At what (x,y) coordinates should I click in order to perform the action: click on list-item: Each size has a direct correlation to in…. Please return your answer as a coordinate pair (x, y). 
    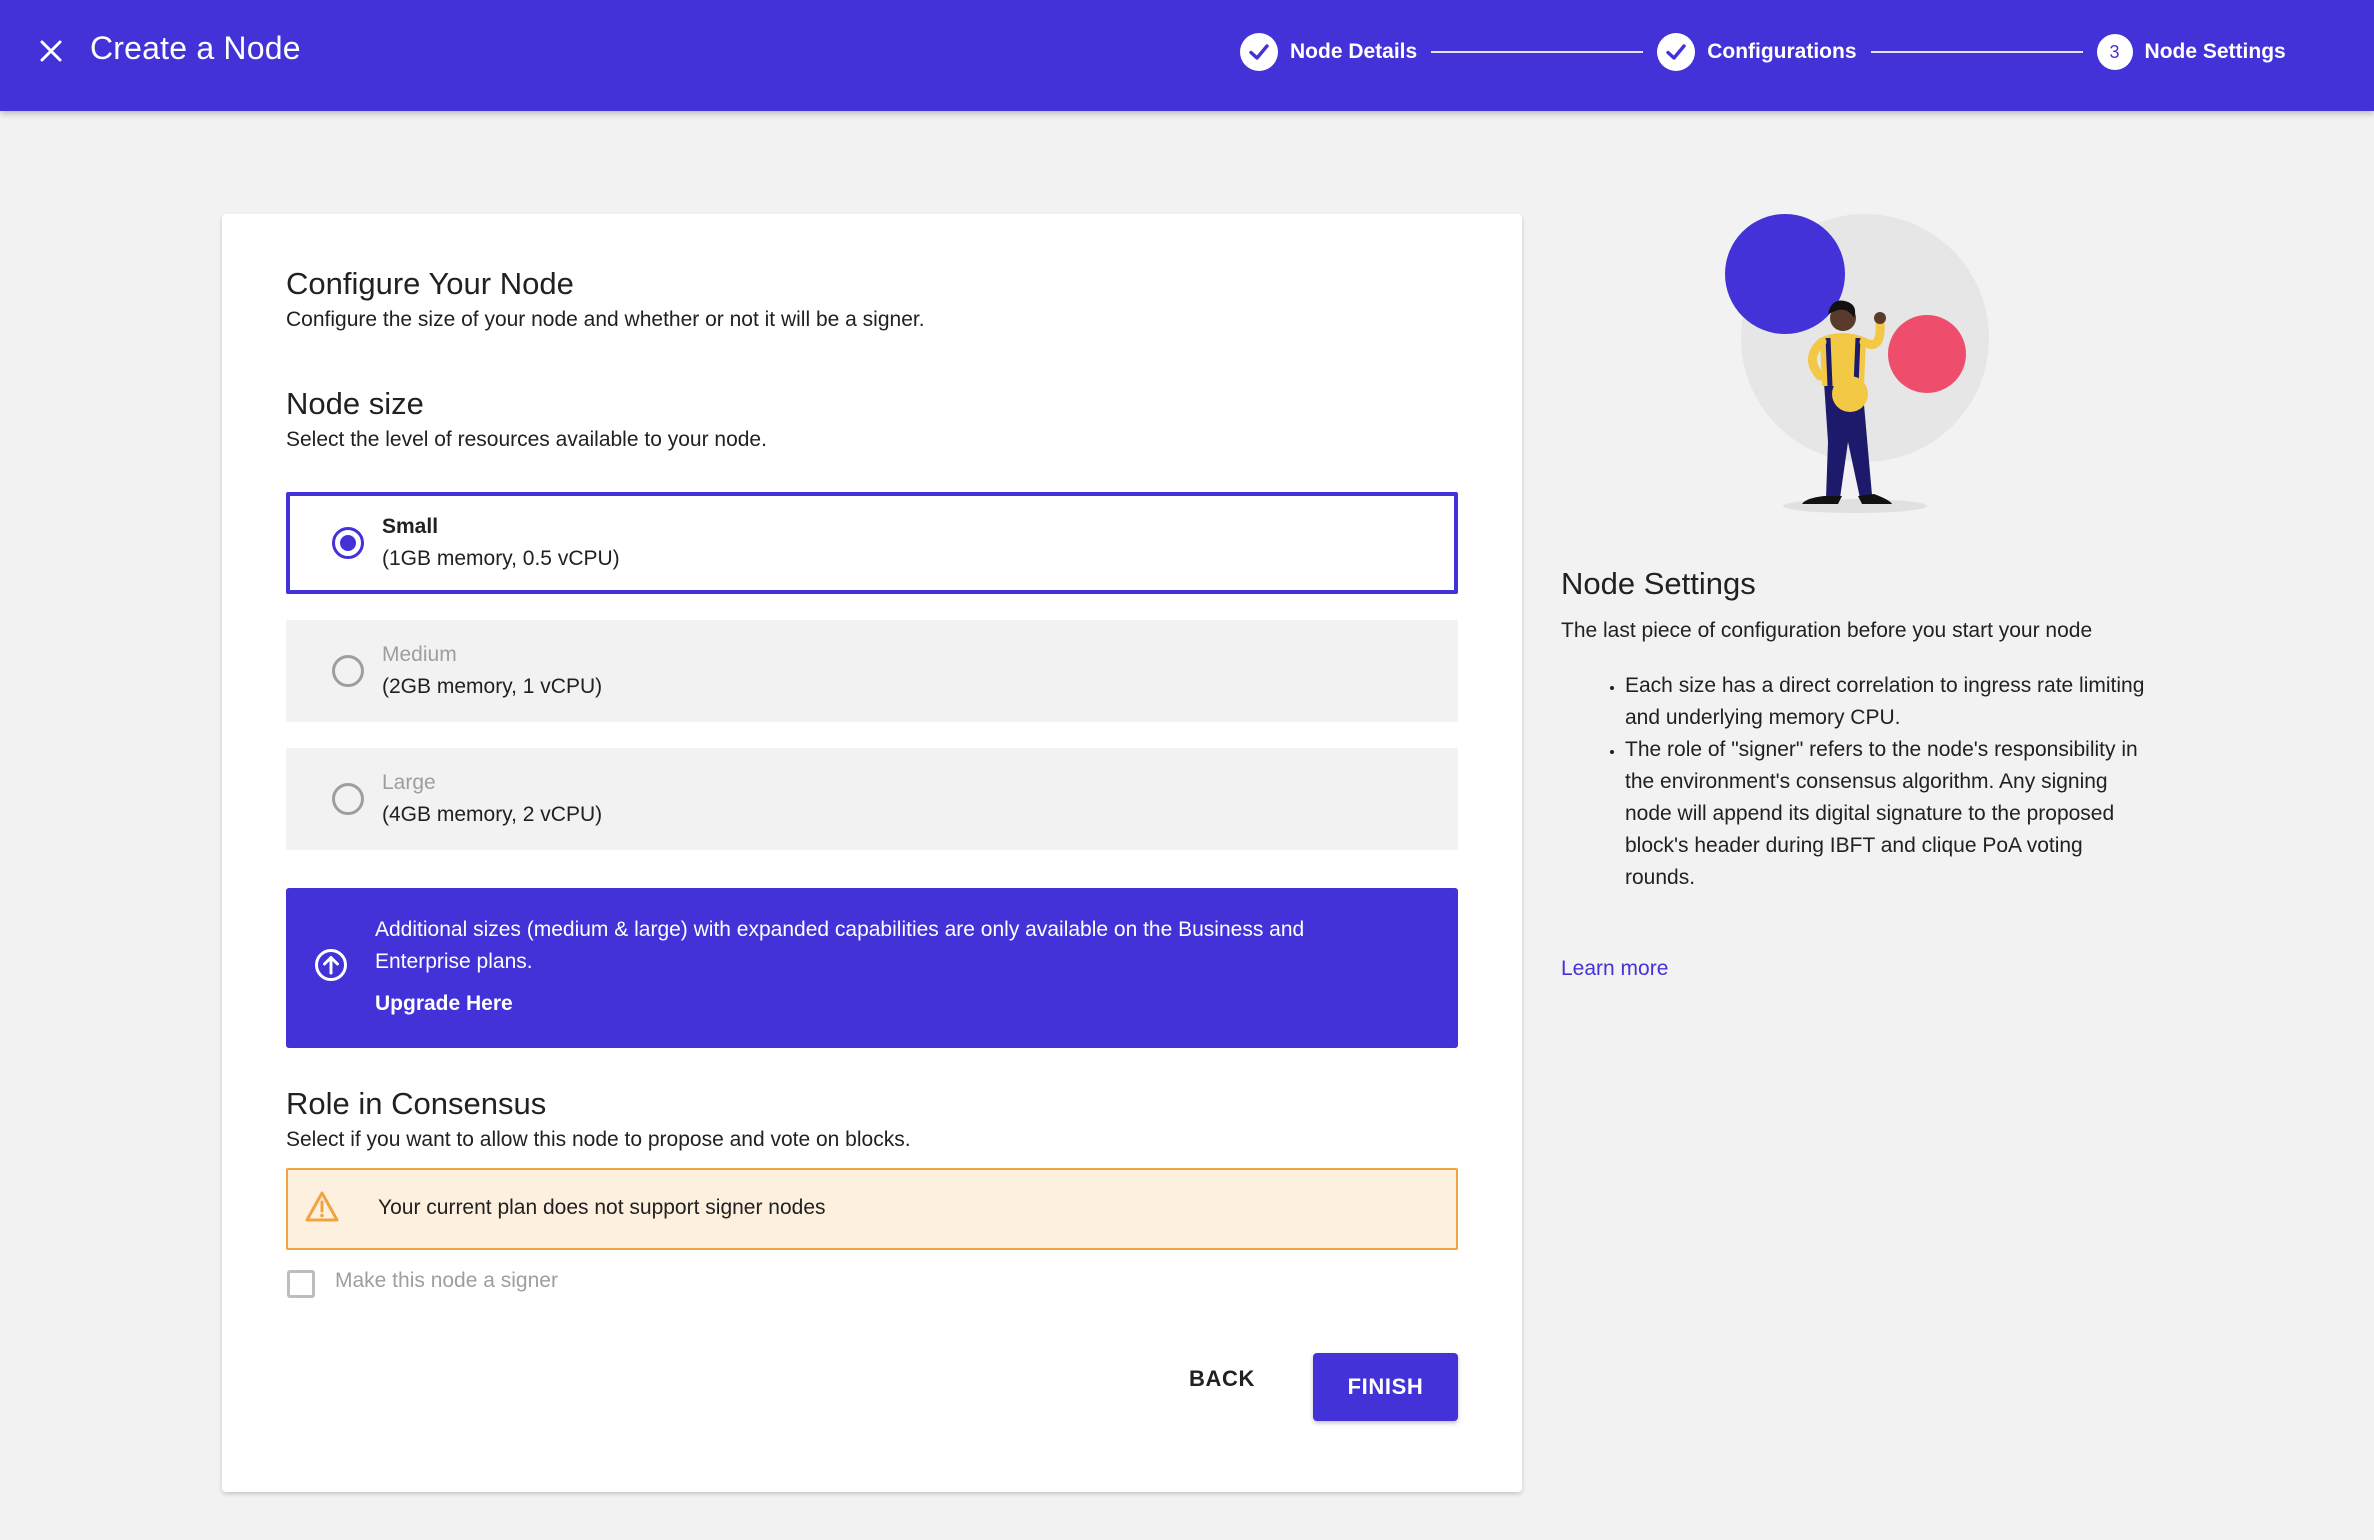
    Looking at the image, I should click on (1890, 702).